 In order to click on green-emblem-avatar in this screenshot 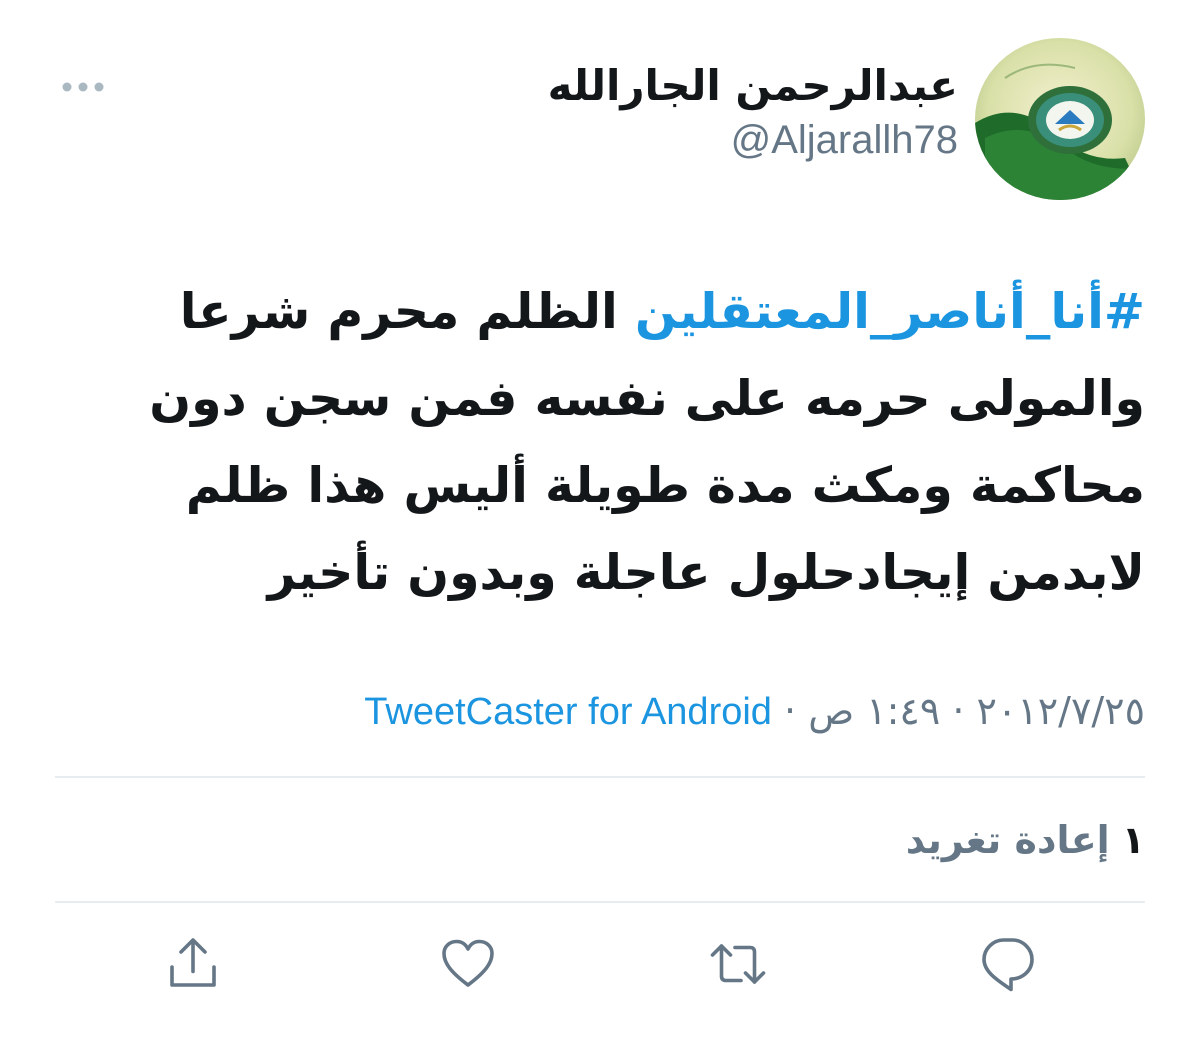, I will do `click(1060, 119)`.